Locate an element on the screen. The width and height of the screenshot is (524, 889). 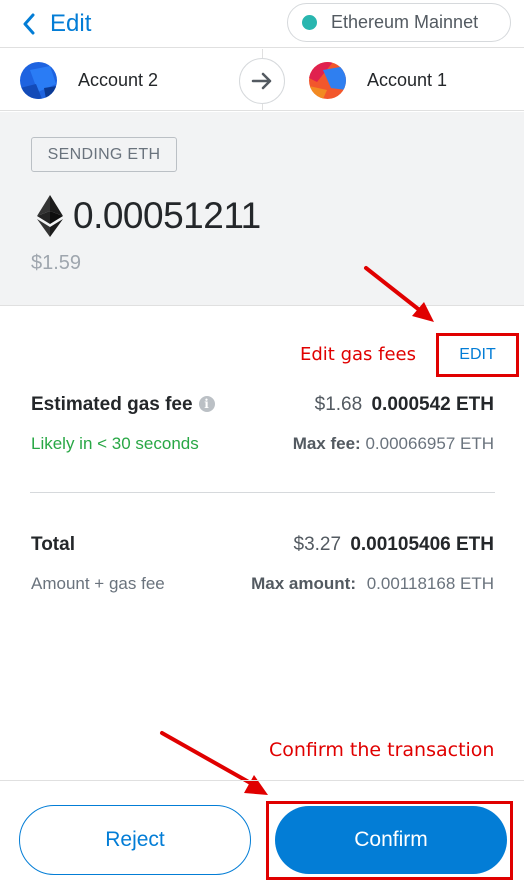
edit-gas-label: EDIT is located at coordinates (477, 354).